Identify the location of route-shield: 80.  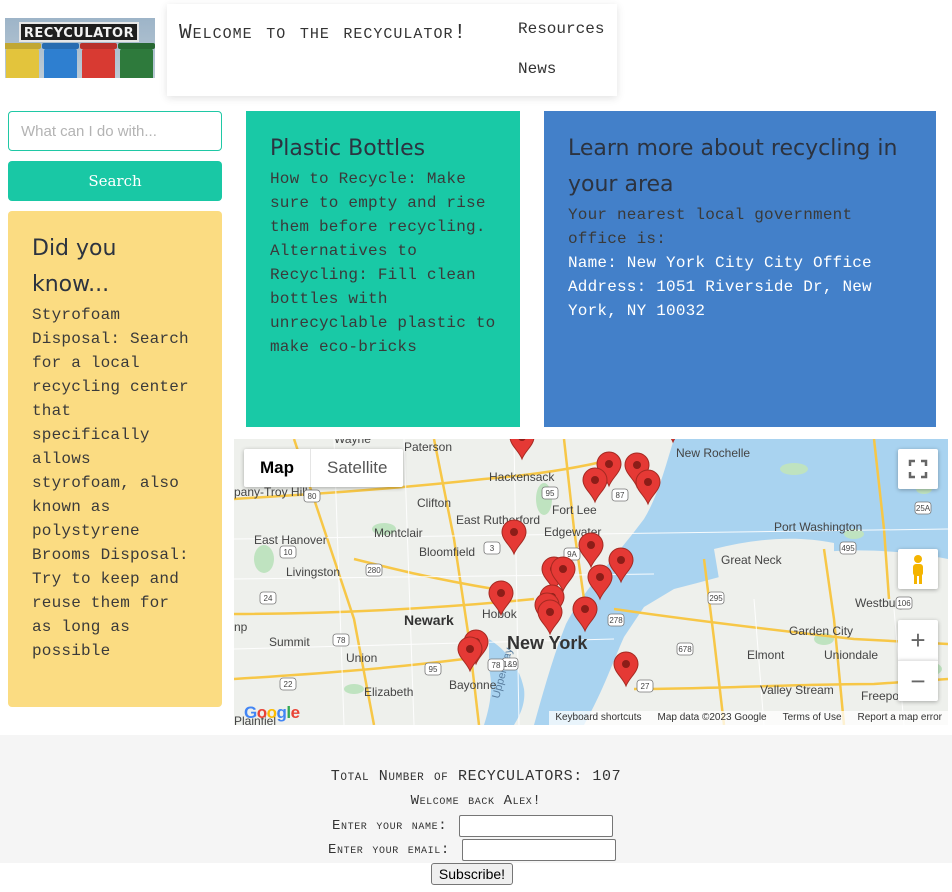
(312, 496).